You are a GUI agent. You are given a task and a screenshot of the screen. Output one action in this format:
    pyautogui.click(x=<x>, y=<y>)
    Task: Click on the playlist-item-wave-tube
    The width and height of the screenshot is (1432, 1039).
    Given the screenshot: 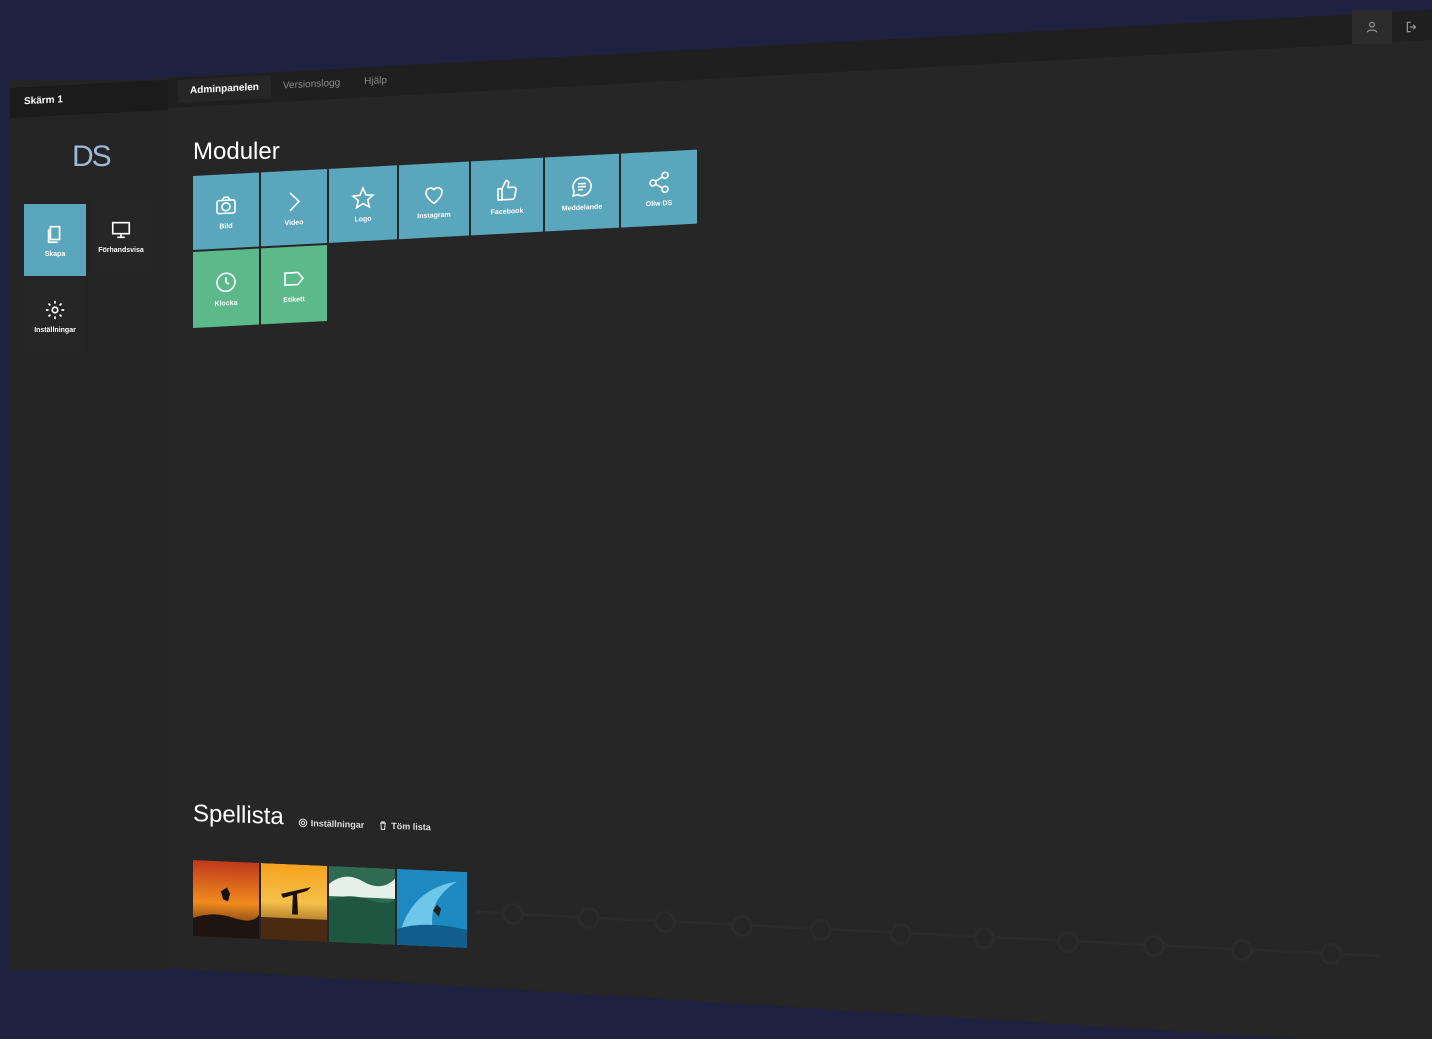 What is the action you would take?
    pyautogui.click(x=432, y=908)
    